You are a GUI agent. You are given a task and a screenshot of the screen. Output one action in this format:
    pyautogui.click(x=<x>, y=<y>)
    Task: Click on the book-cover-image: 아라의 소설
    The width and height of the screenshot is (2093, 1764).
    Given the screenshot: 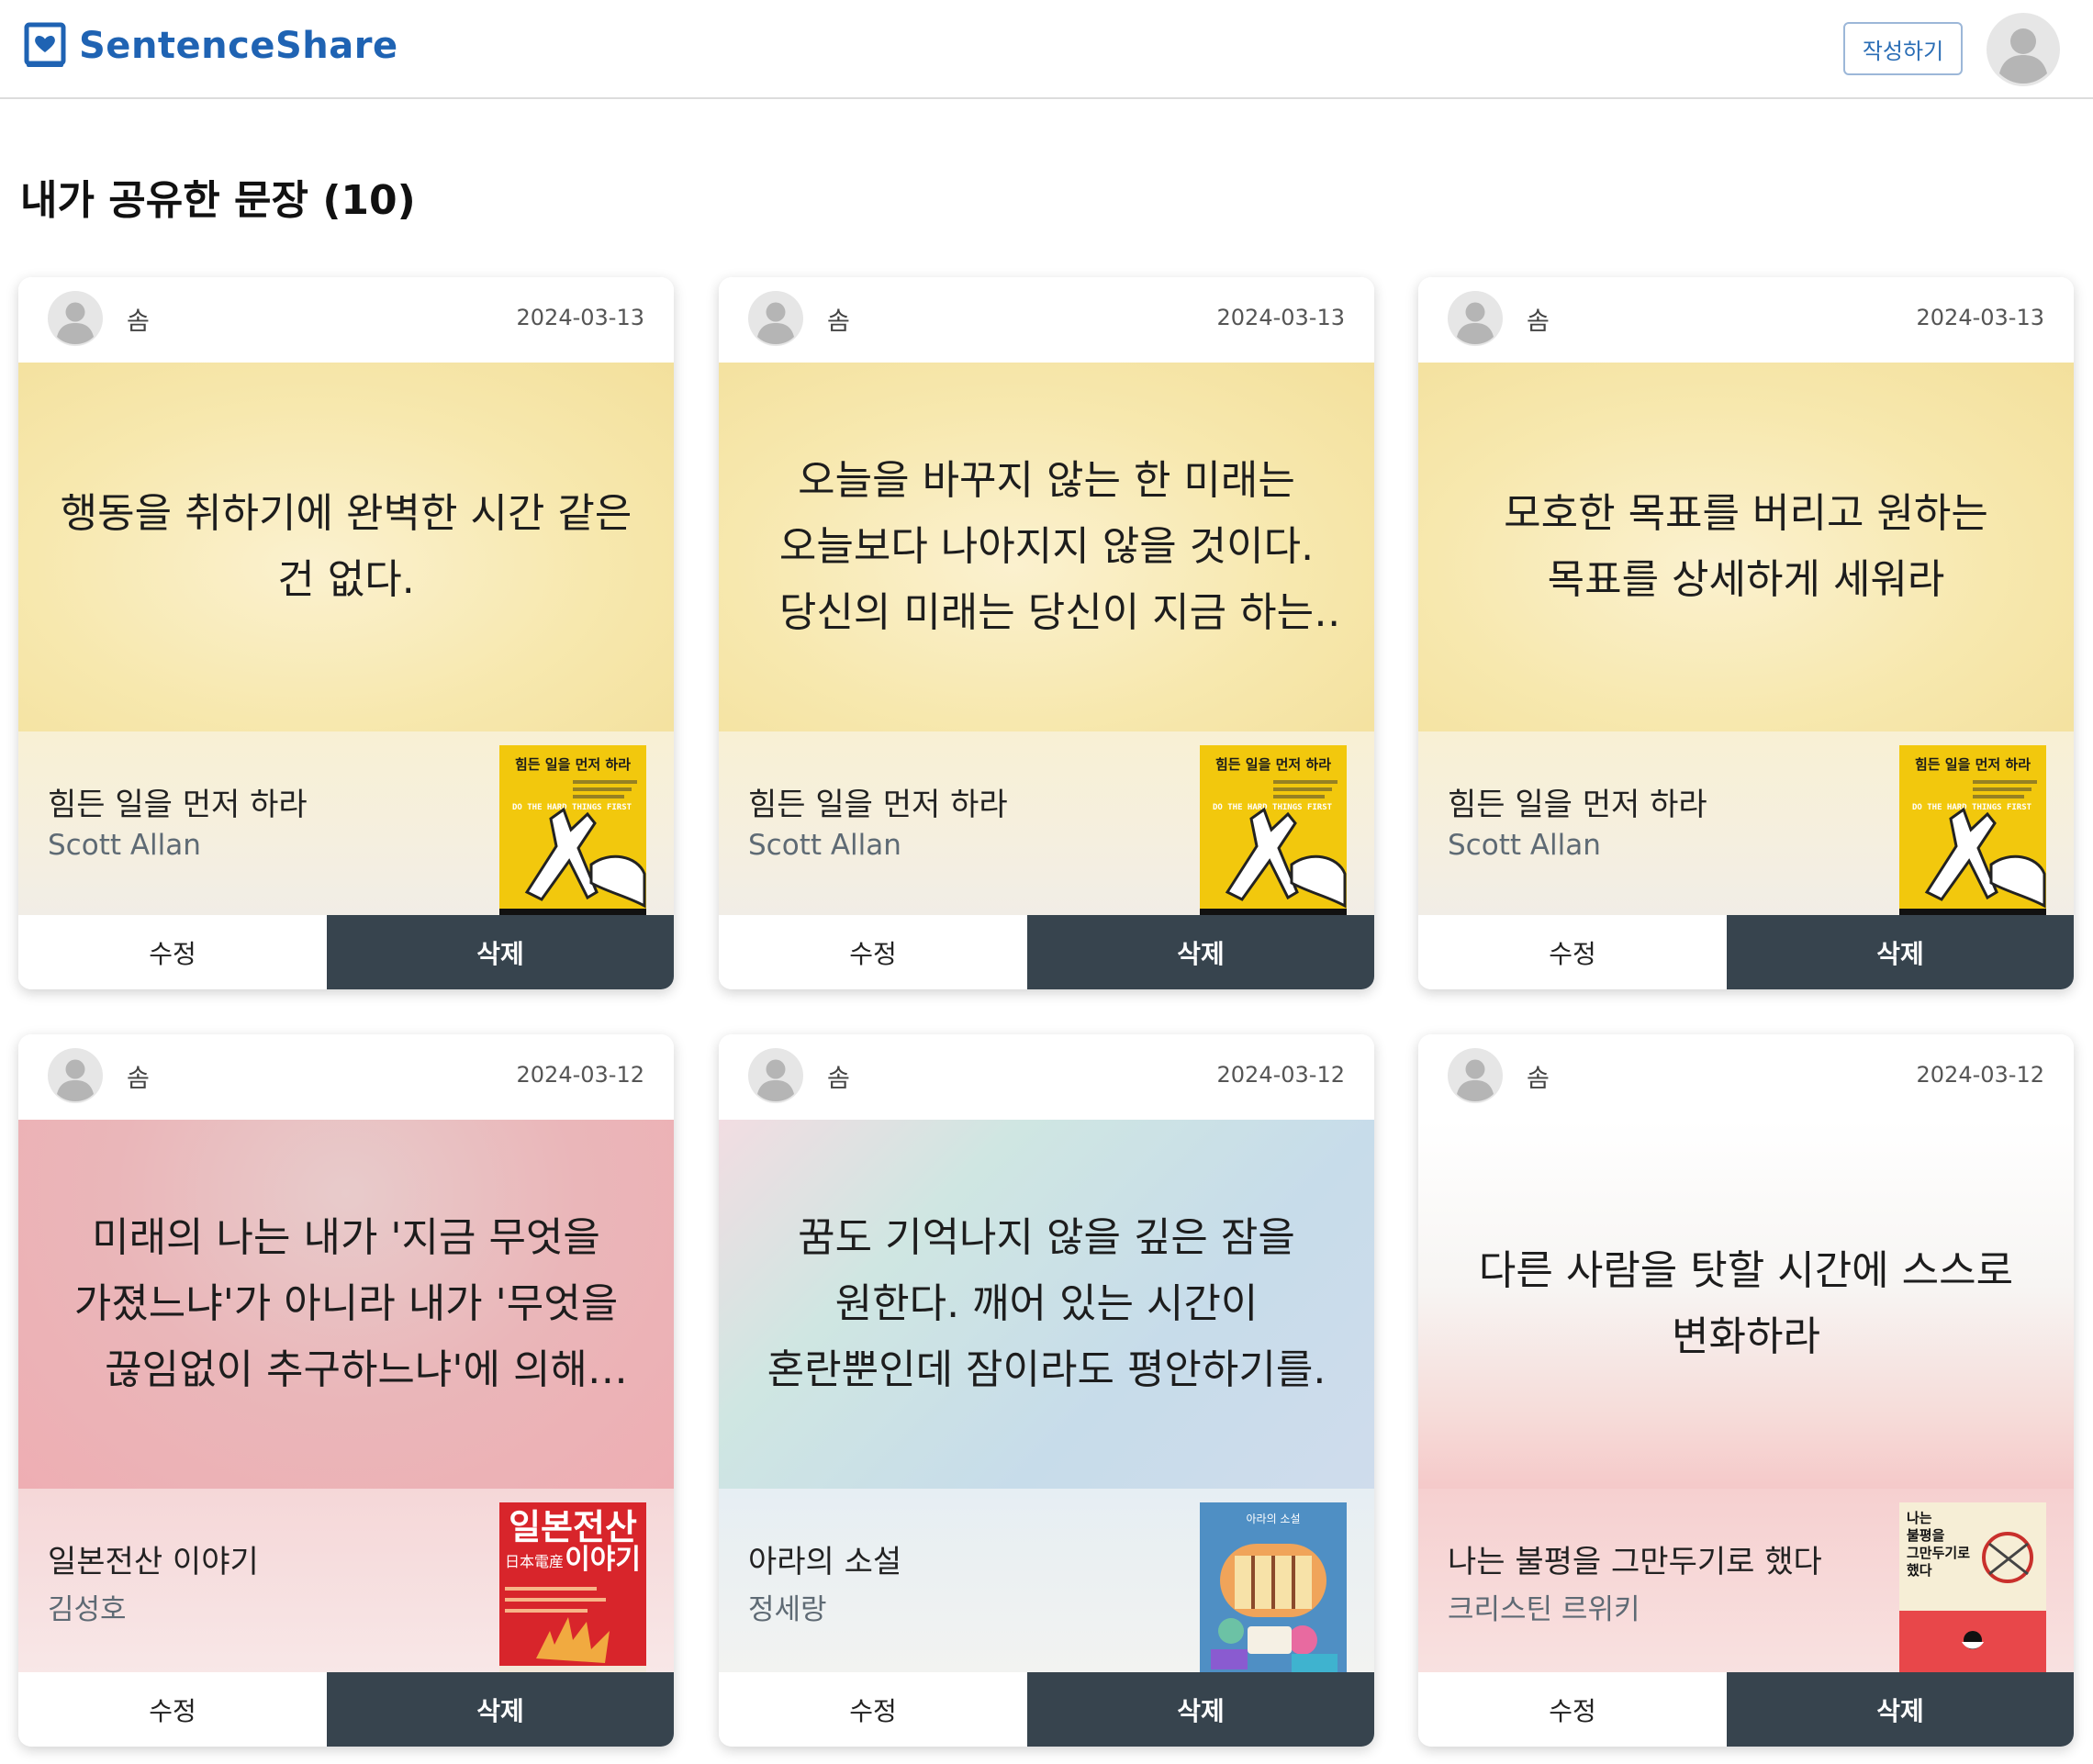 What is the action you would take?
    pyautogui.click(x=1273, y=1587)
    